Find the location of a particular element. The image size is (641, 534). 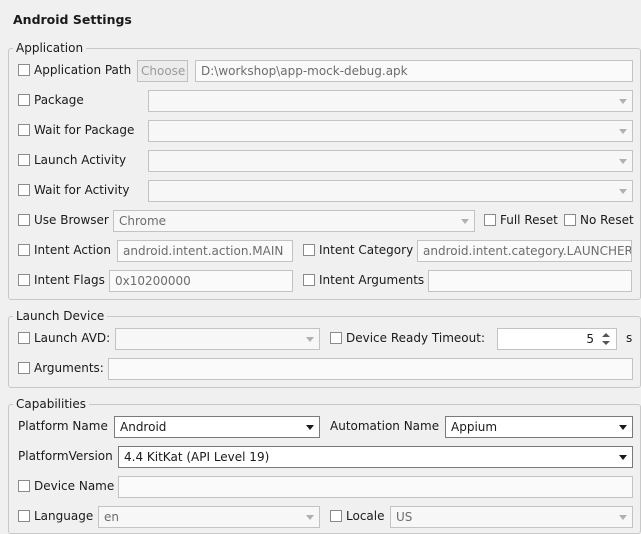

locale-checkbox is located at coordinates (336, 516).